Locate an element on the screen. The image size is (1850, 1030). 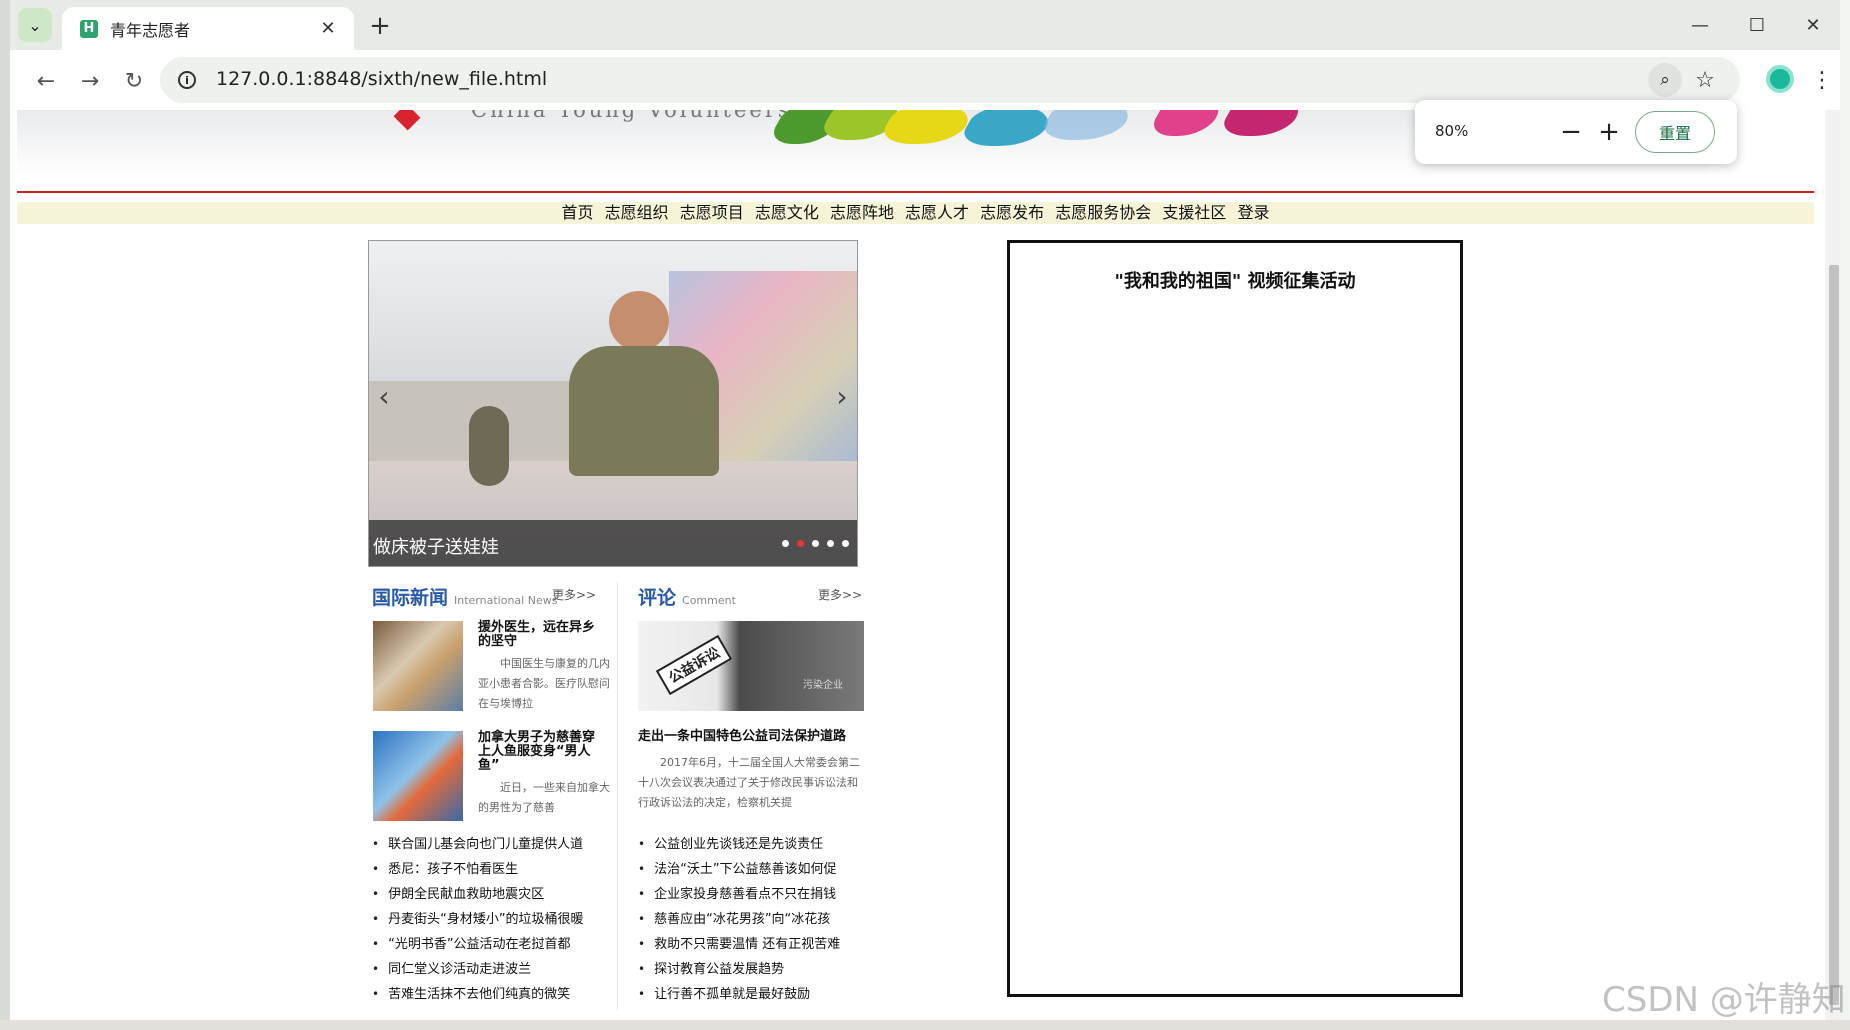
intl-news-subtitle: International News is located at coordinates (506, 600).